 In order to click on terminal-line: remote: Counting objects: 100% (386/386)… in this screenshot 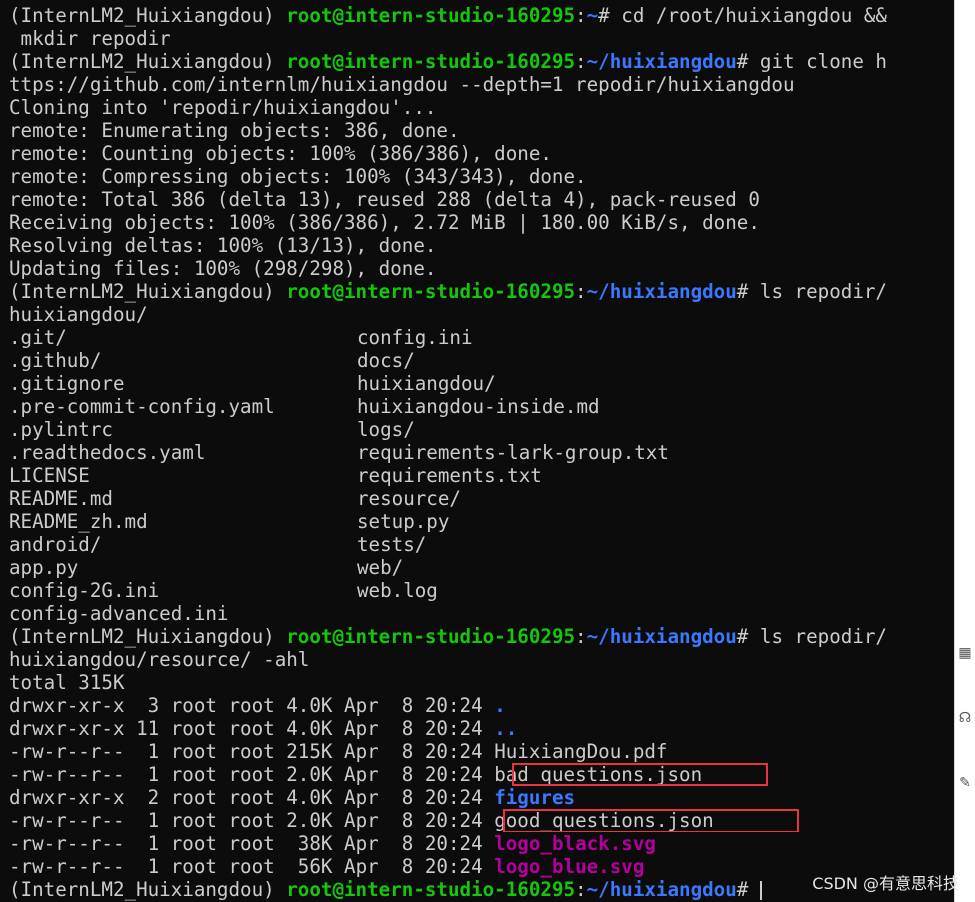, I will do `click(280, 153)`.